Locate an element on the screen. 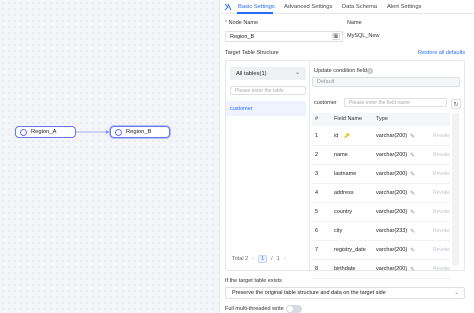  structure-label: Target Table Structure is located at coordinates (252, 53).